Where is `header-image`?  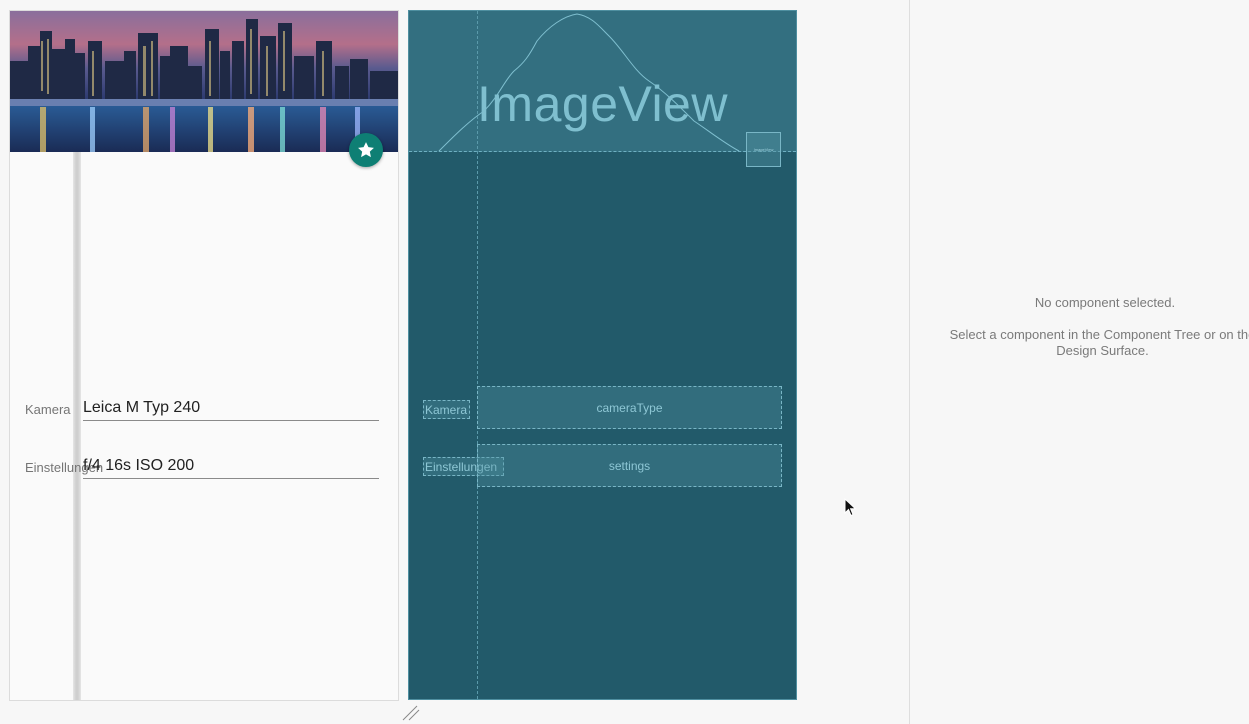 header-image is located at coordinates (204, 81).